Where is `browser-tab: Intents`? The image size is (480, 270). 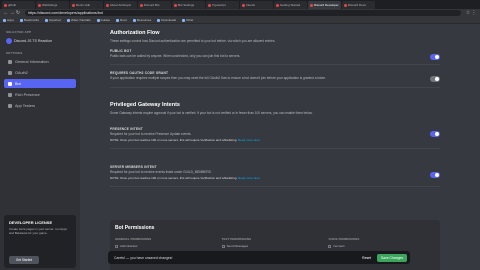
browser-tab: Intents is located at coordinates (256, 5).